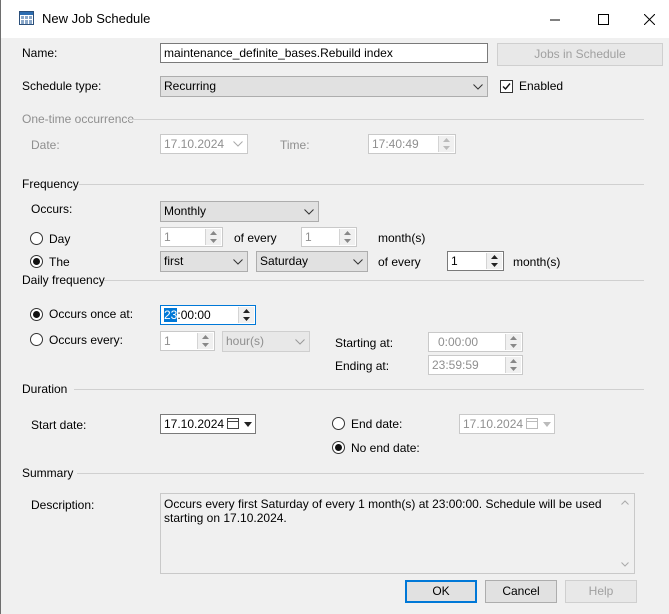  Describe the element at coordinates (194, 424) in the screenshot. I see `start-date-value: 17.10.2024` at that location.